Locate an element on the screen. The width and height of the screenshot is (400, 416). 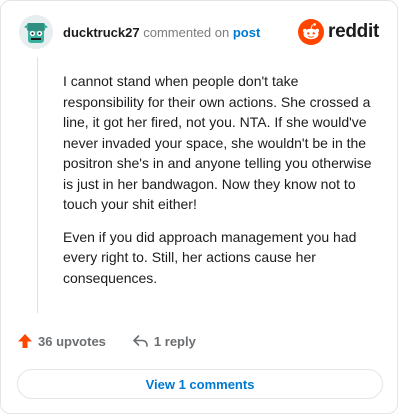
avatar-icon is located at coordinates (36, 32).